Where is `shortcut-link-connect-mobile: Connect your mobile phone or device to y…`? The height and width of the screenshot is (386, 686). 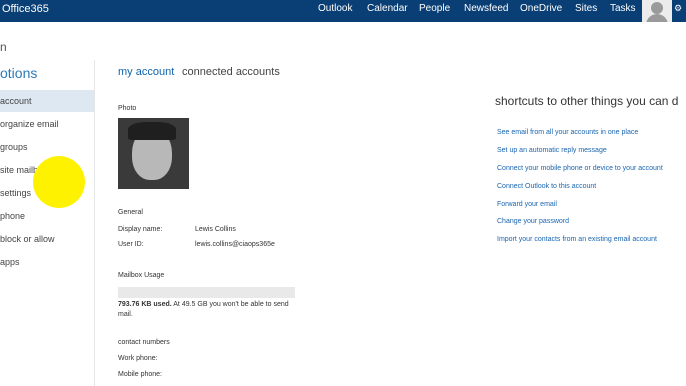 shortcut-link-connect-mobile: Connect your mobile phone or device to y… is located at coordinates (580, 168).